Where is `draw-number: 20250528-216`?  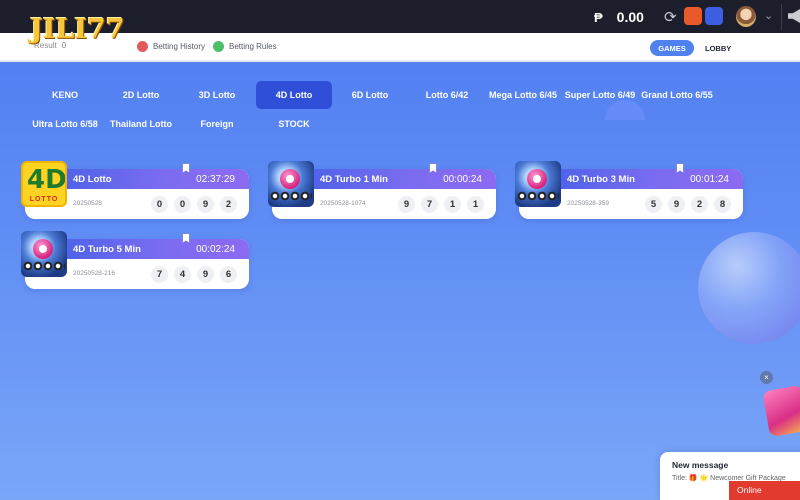
draw-number: 20250528-216 is located at coordinates (94, 273).